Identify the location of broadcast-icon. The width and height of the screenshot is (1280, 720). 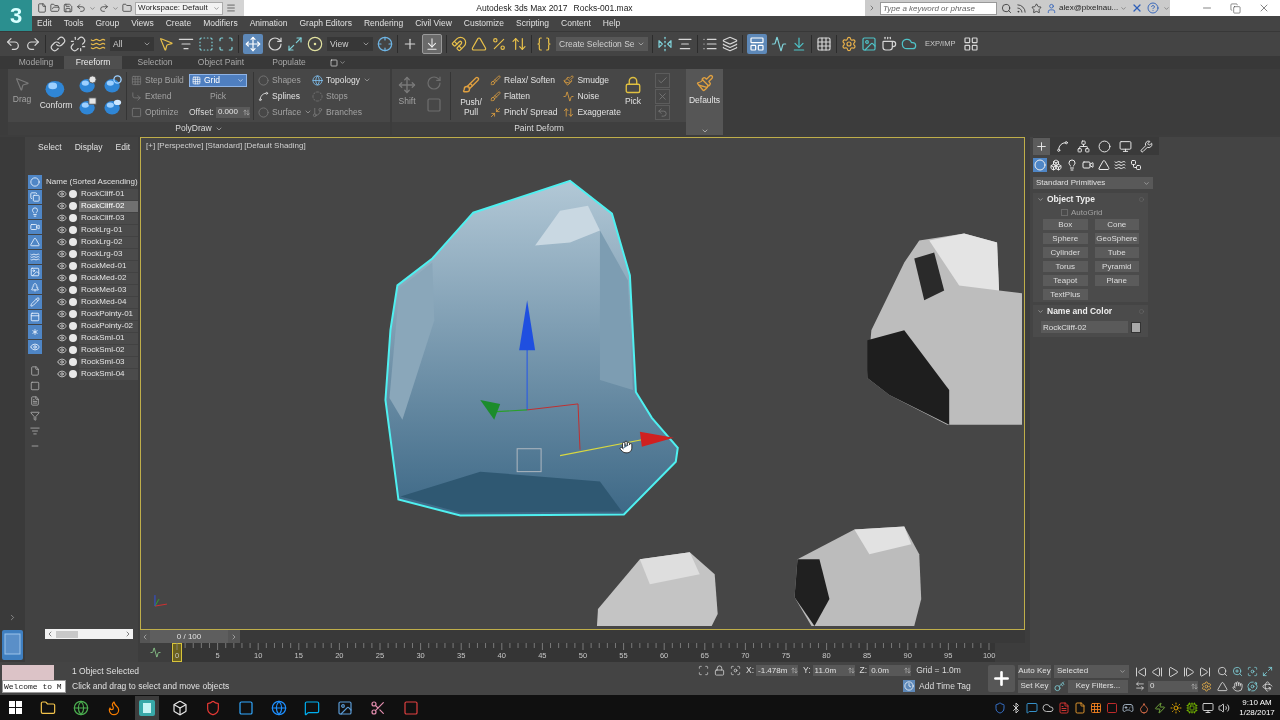
(1021, 8).